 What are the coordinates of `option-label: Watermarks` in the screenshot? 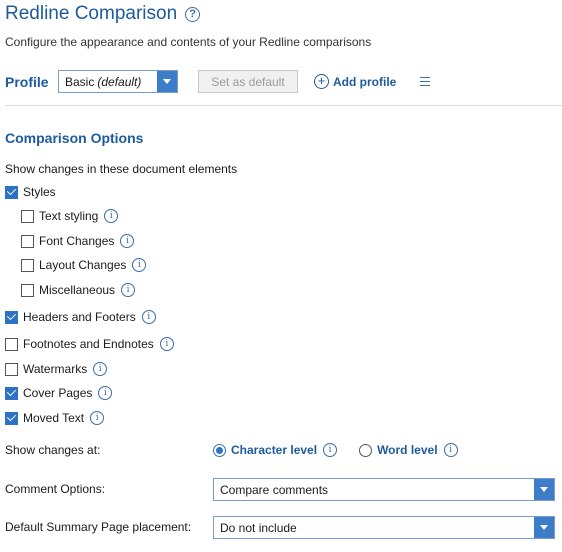 It's located at (55, 369).